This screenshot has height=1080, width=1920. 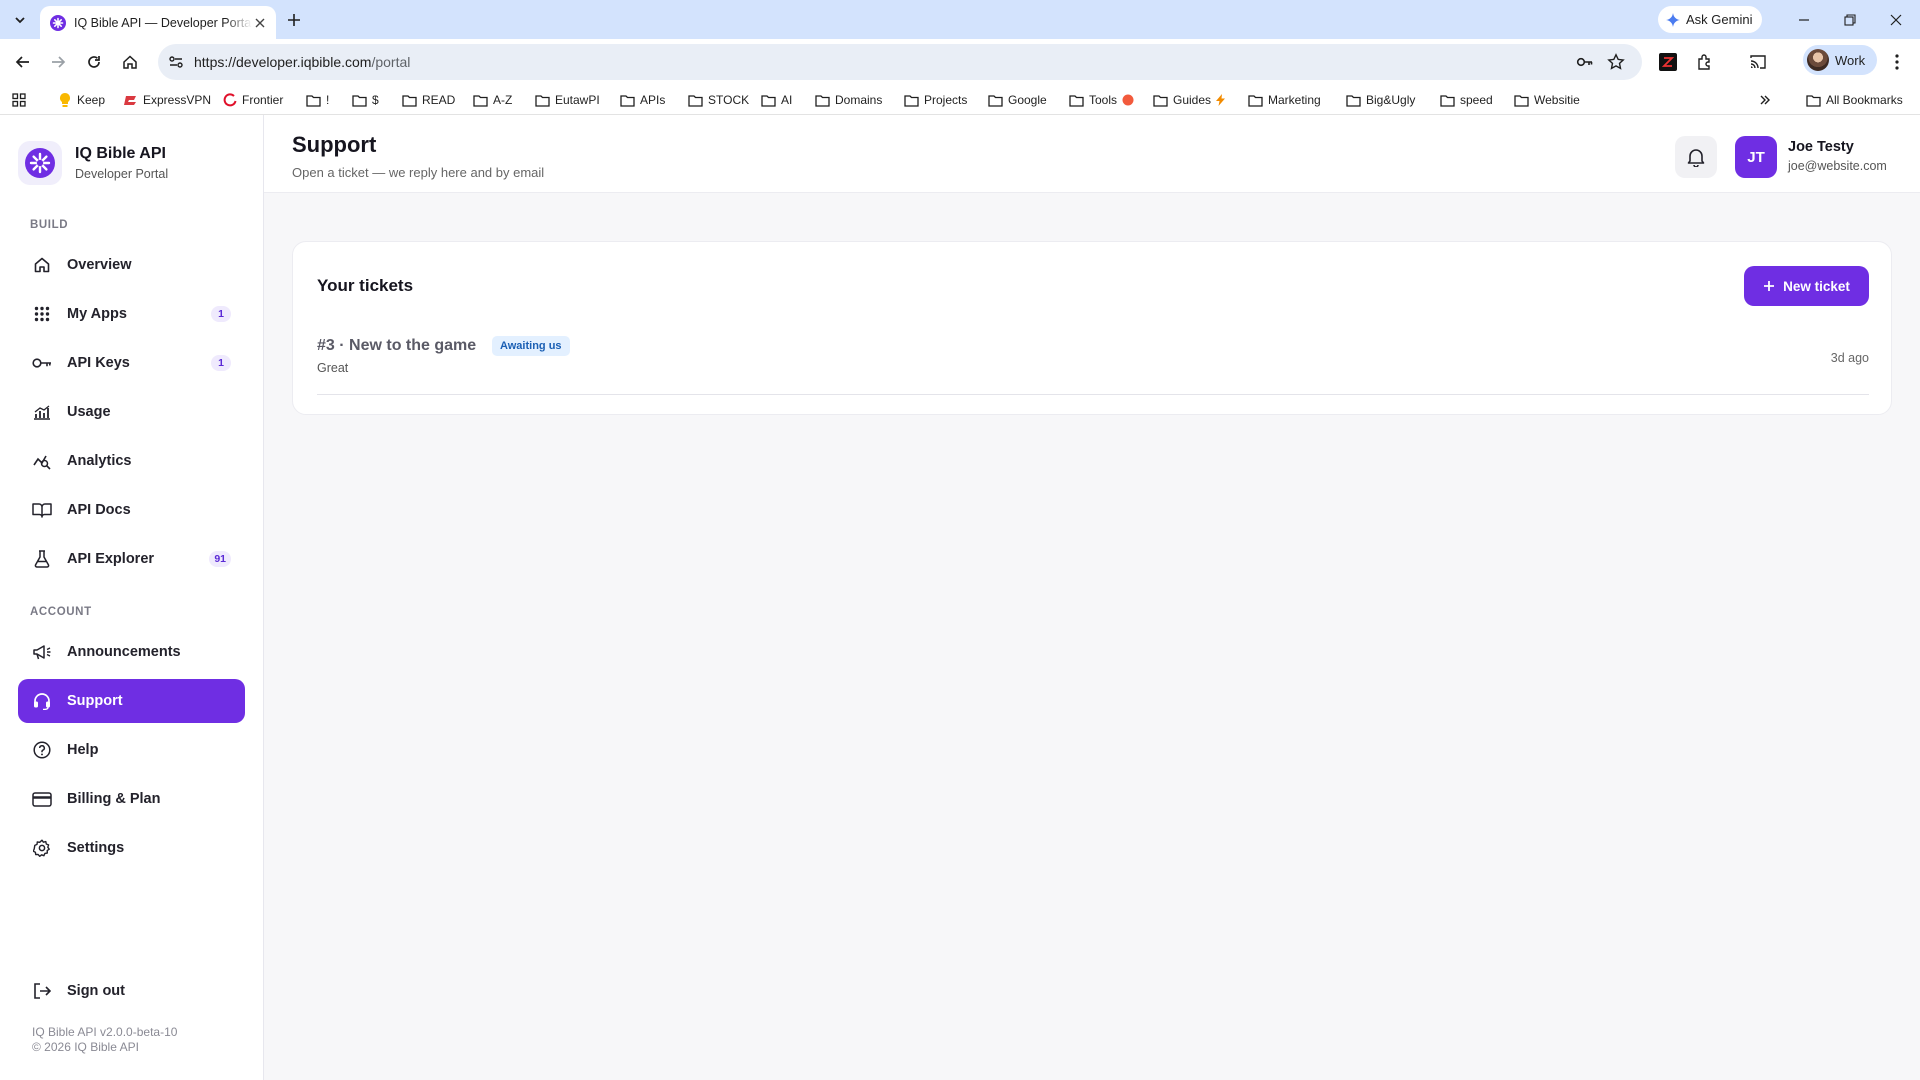 I want to click on nav-item-help: Help, so click(x=131, y=750).